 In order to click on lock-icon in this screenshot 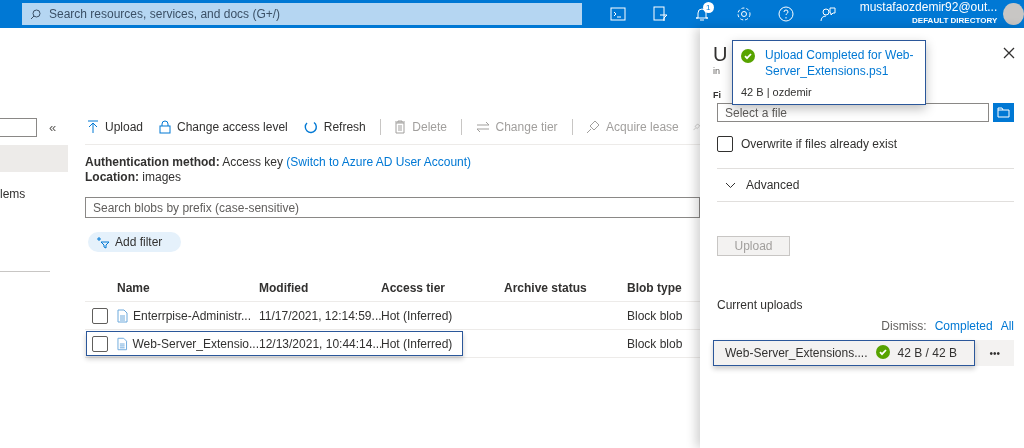, I will do `click(165, 126)`.